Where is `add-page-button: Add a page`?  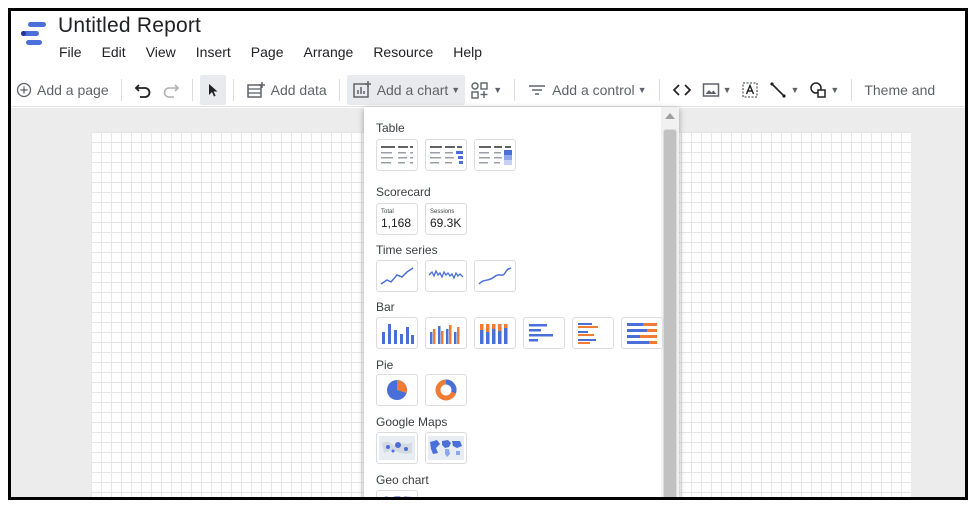
add-page-button: Add a page is located at coordinates (62, 90).